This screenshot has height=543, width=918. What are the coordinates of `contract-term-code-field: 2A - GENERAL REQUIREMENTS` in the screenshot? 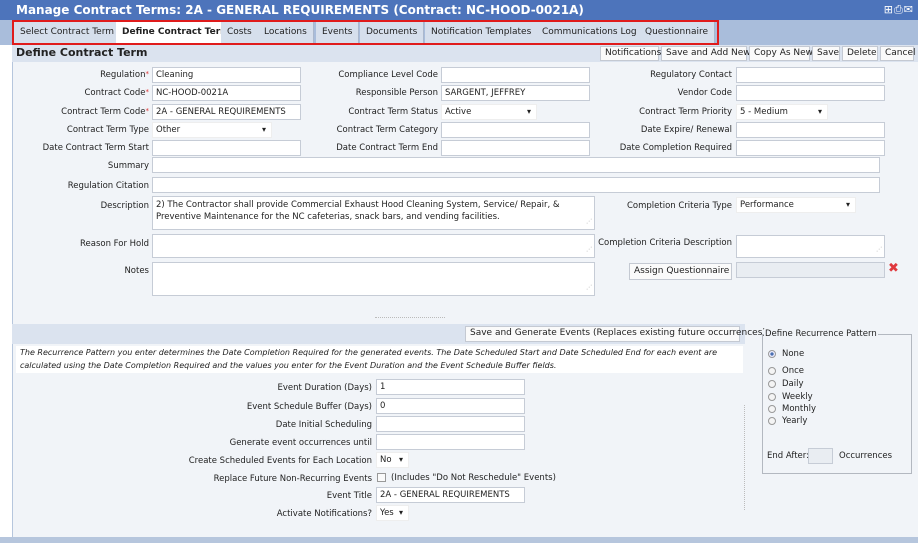 It's located at (226, 112).